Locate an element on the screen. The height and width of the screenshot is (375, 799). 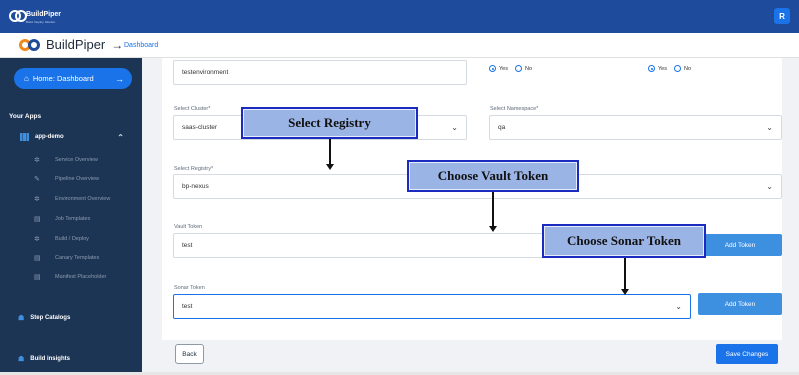
user-avatar: R is located at coordinates (782, 16).